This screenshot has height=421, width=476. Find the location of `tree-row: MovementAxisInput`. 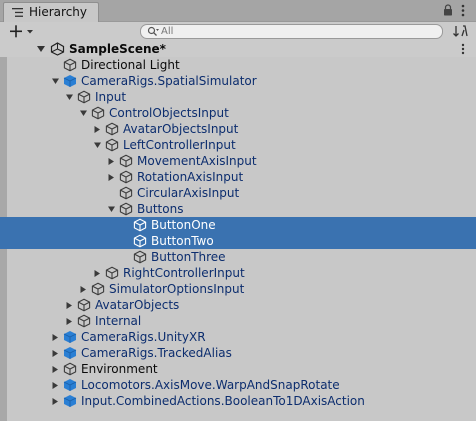

tree-row: MovementAxisInput is located at coordinates (238, 161).